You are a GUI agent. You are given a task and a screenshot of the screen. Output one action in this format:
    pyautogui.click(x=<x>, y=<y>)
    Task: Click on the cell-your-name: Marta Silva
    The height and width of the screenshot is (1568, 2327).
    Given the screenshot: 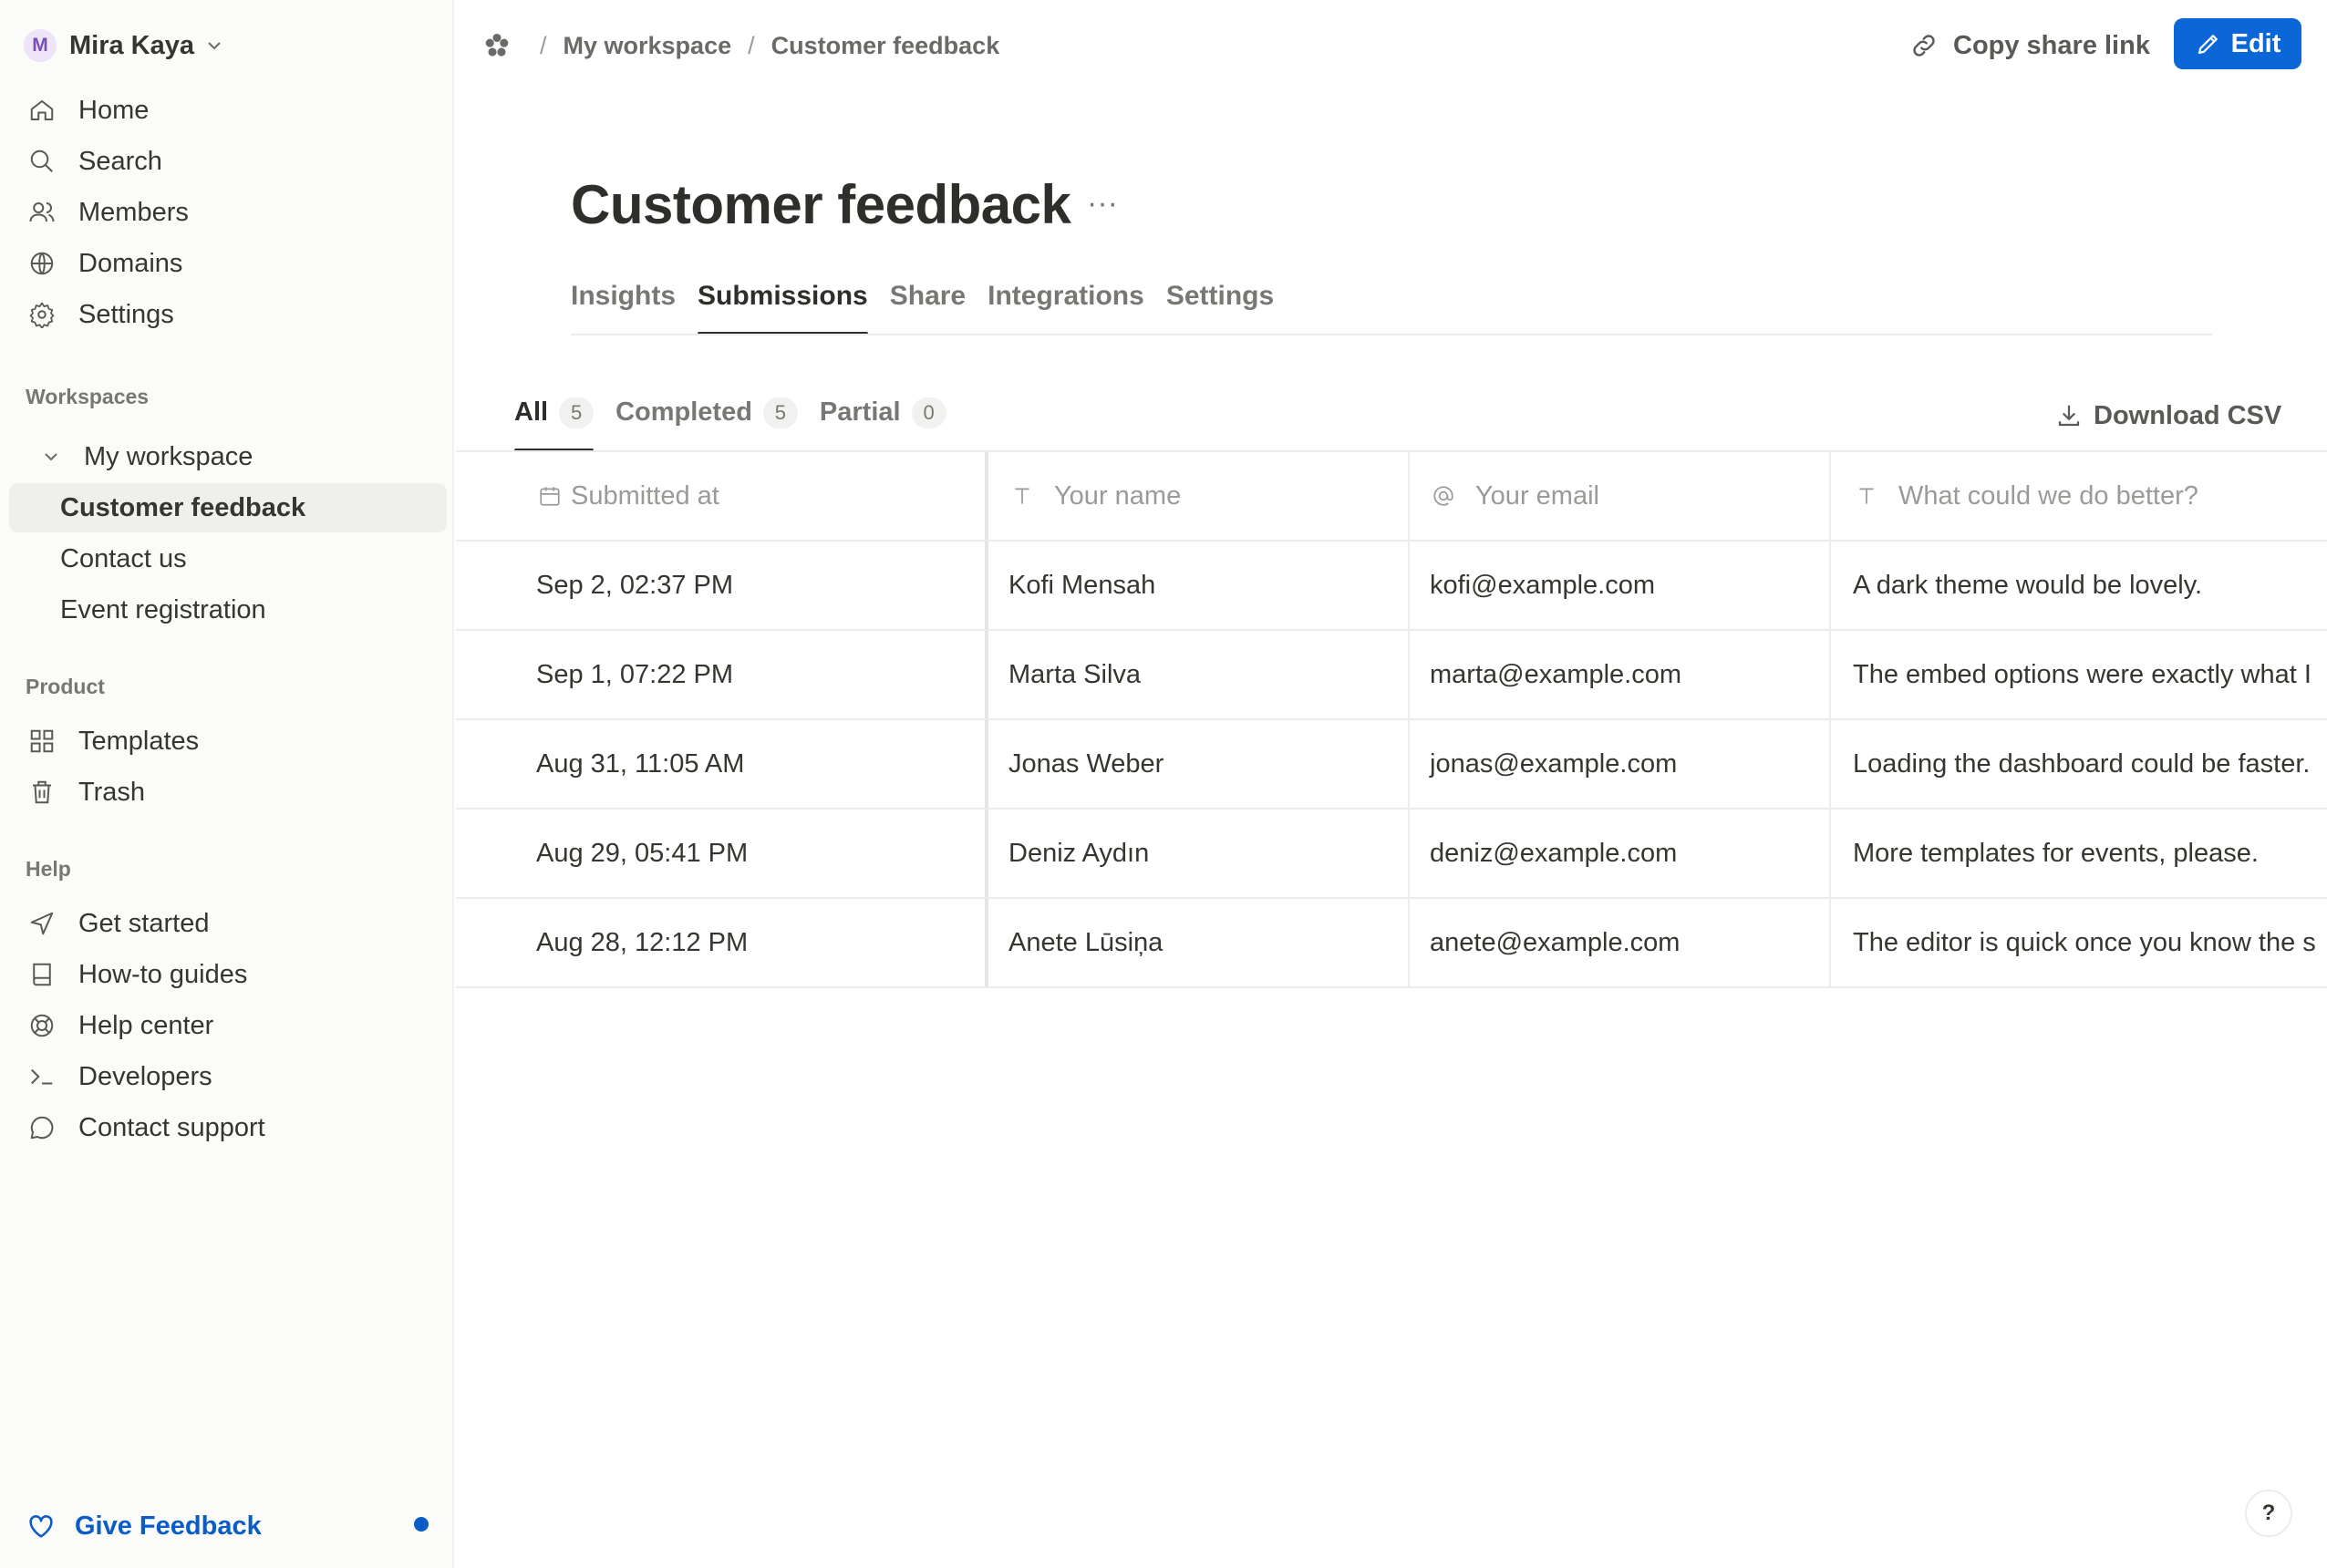 What is the action you would take?
    pyautogui.click(x=1199, y=674)
    